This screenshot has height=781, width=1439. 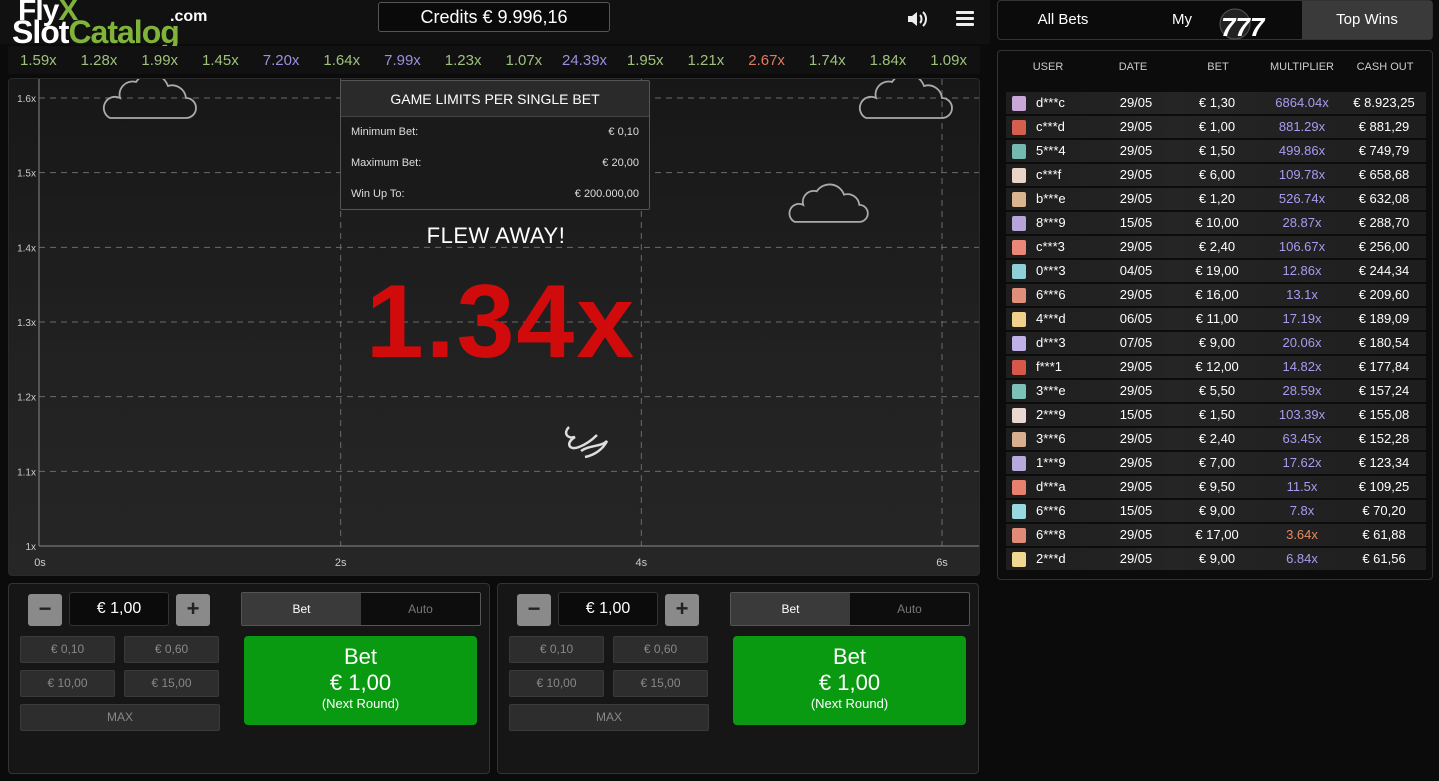 I want to click on history-multiplier: 1.84x, so click(x=888, y=60).